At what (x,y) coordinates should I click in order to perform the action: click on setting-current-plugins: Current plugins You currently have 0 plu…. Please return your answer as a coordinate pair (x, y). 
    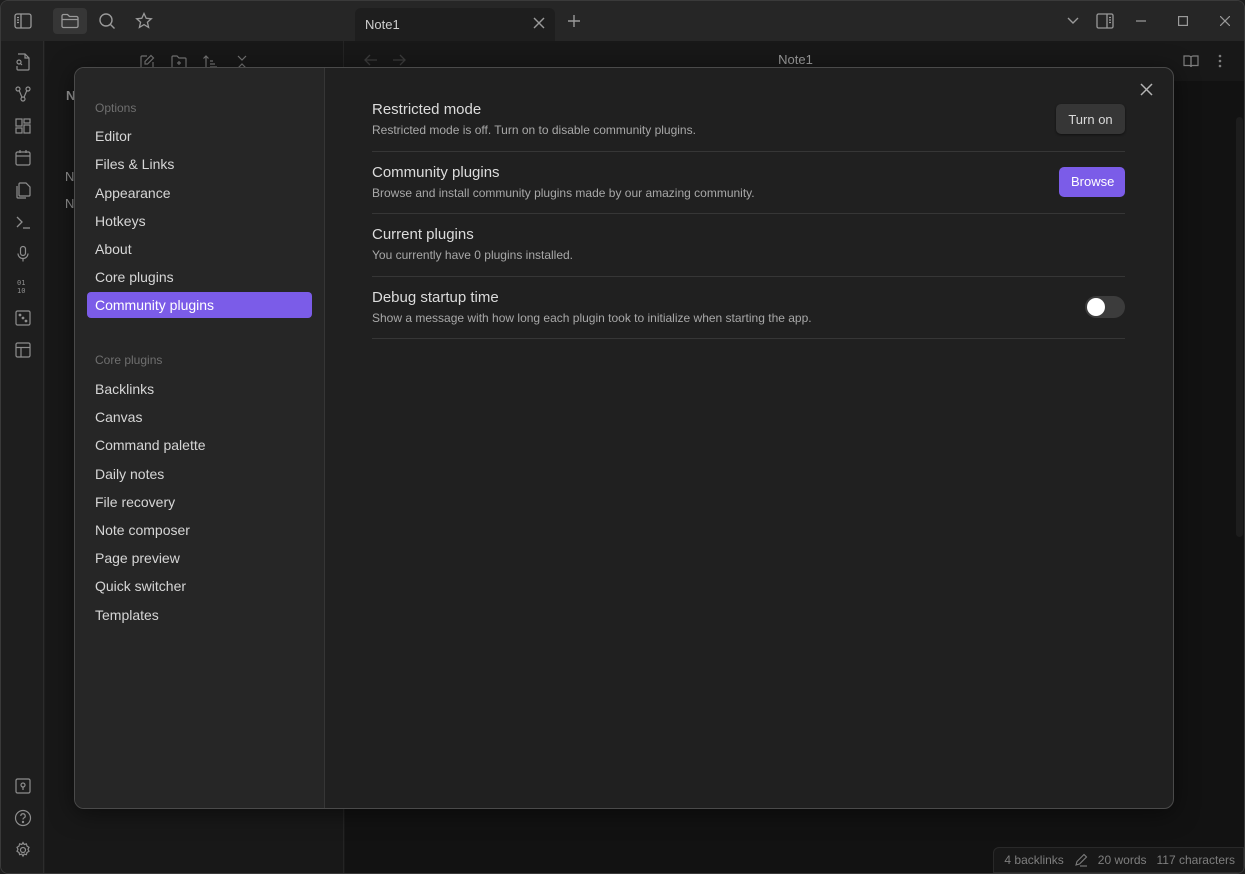
    Looking at the image, I should click on (748, 245).